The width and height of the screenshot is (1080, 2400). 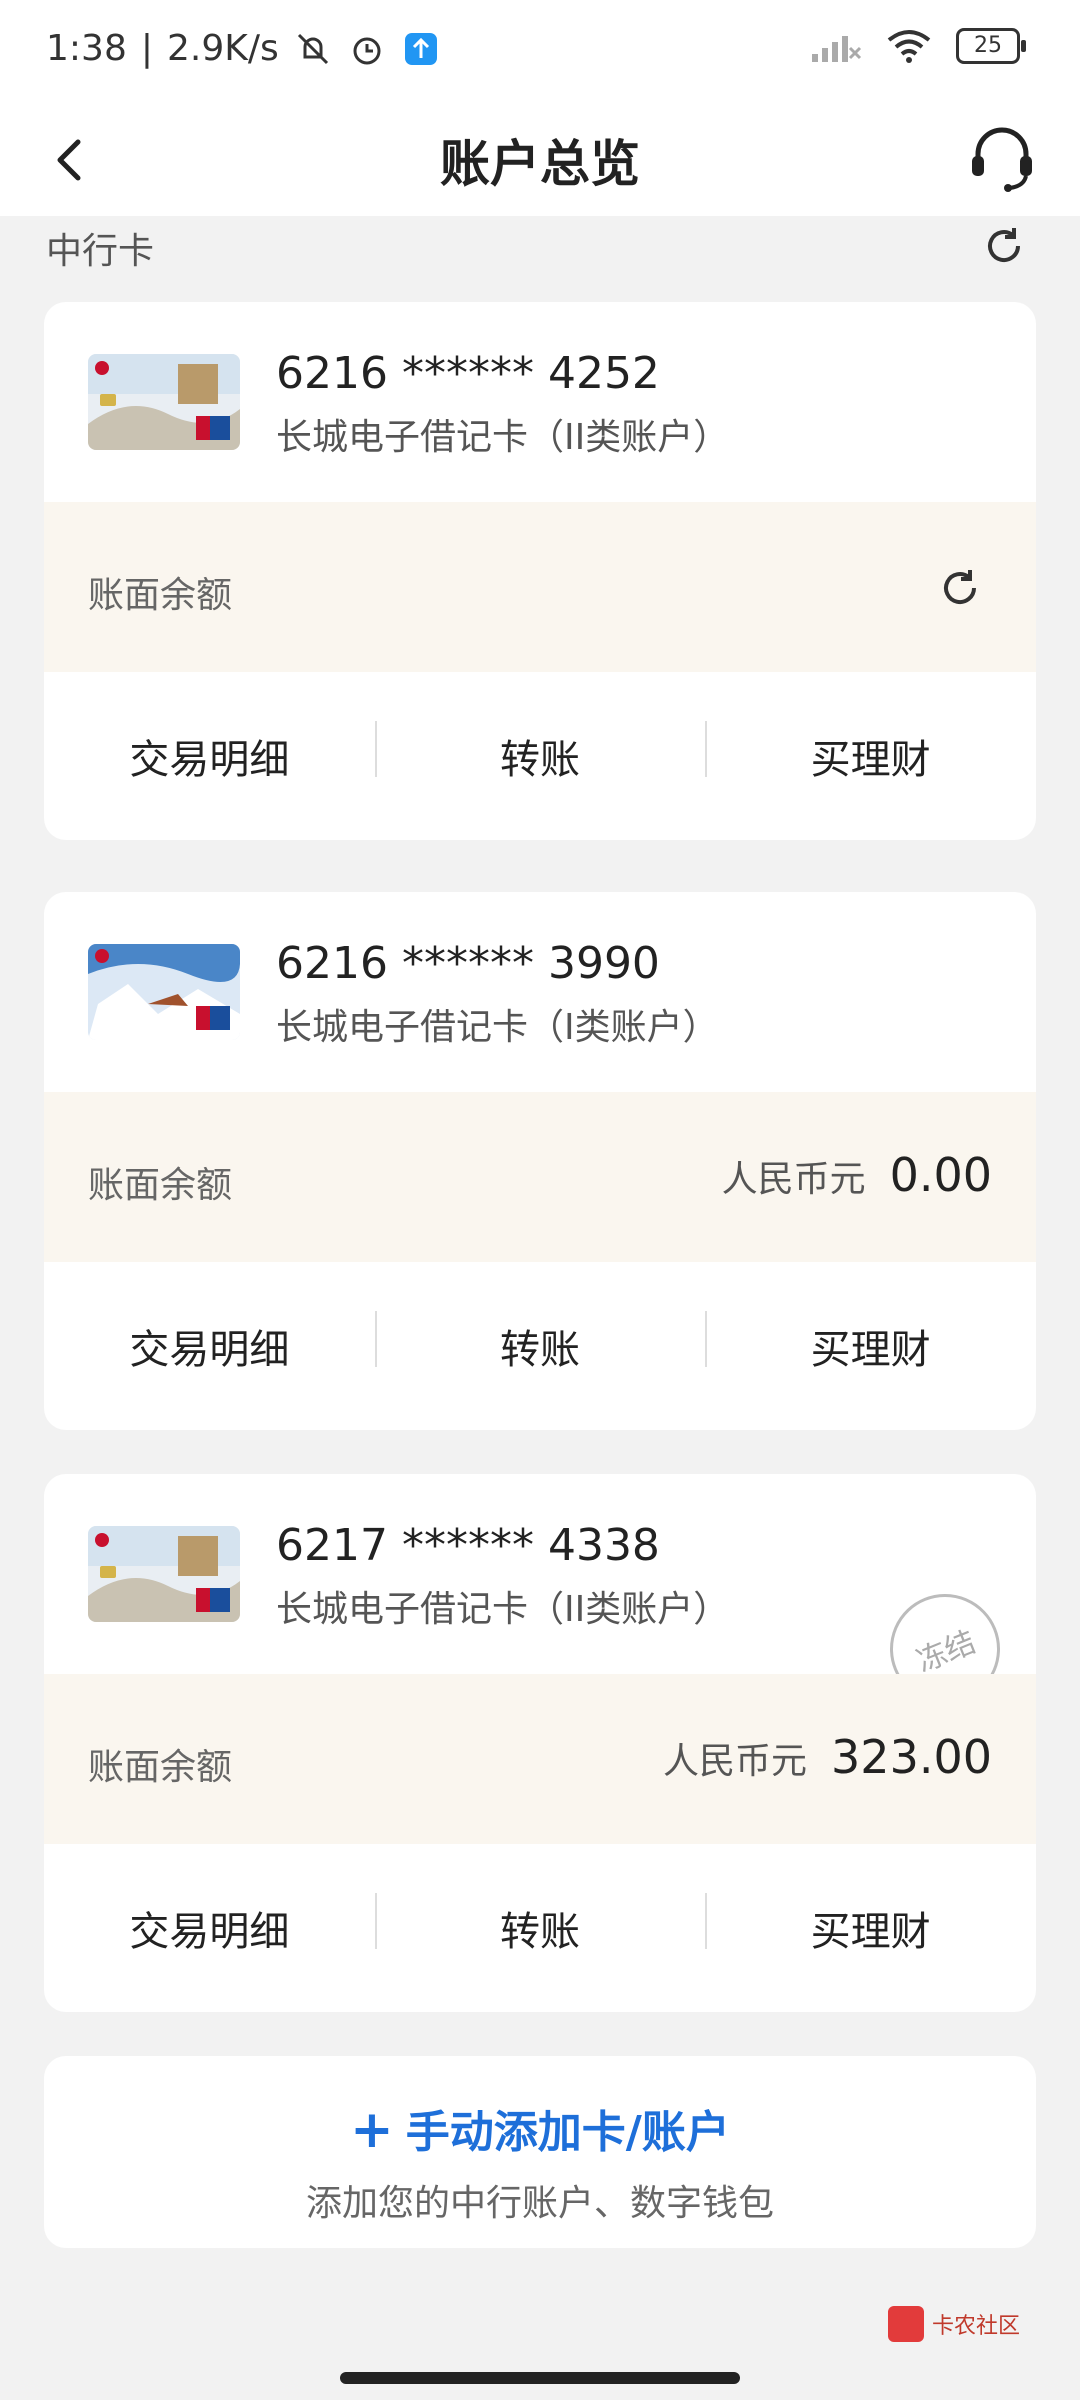 I want to click on watermark: 卡农社区, so click(x=953, y=2324).